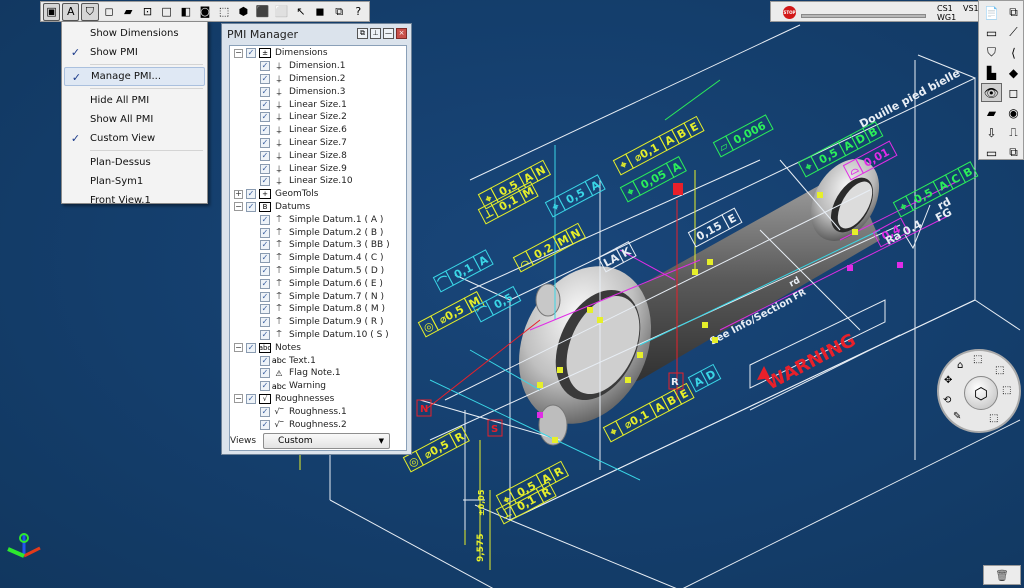 This screenshot has height=588, width=1024. Describe the element at coordinates (991, 32) in the screenshot. I see `right-tool-2-icon: ▭` at that location.